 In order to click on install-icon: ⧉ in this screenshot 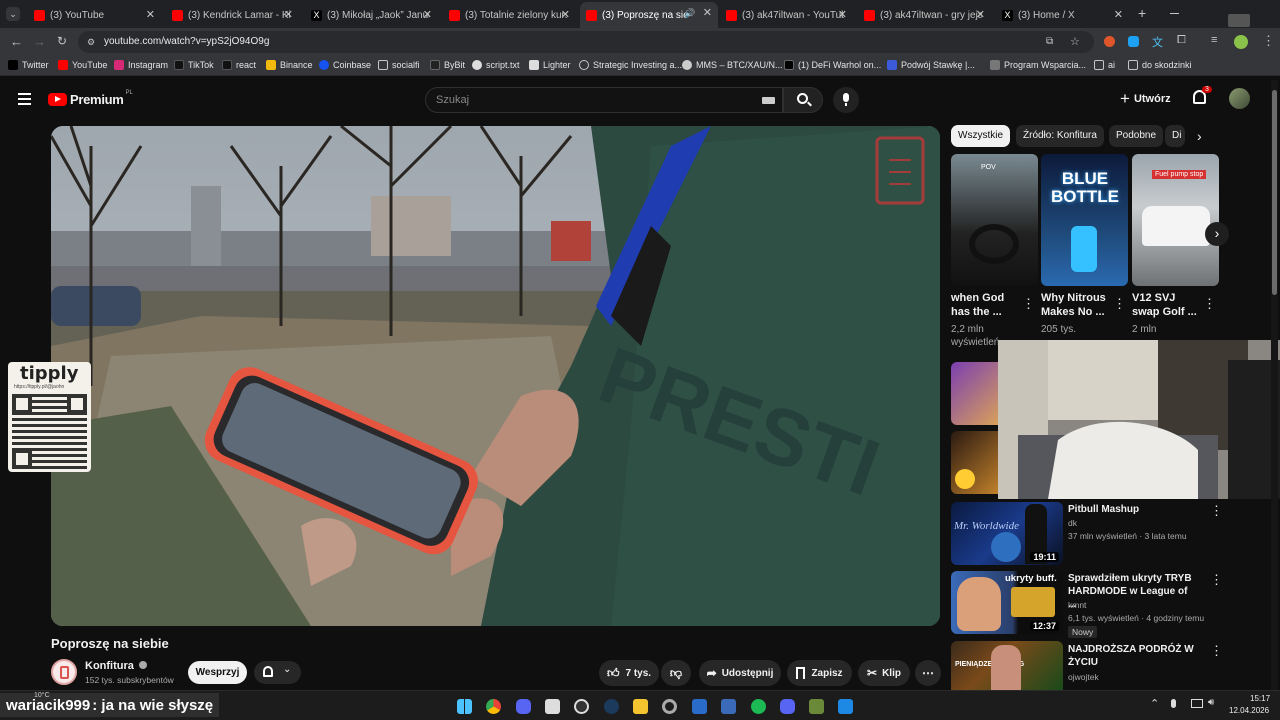, I will do `click(1049, 42)`.